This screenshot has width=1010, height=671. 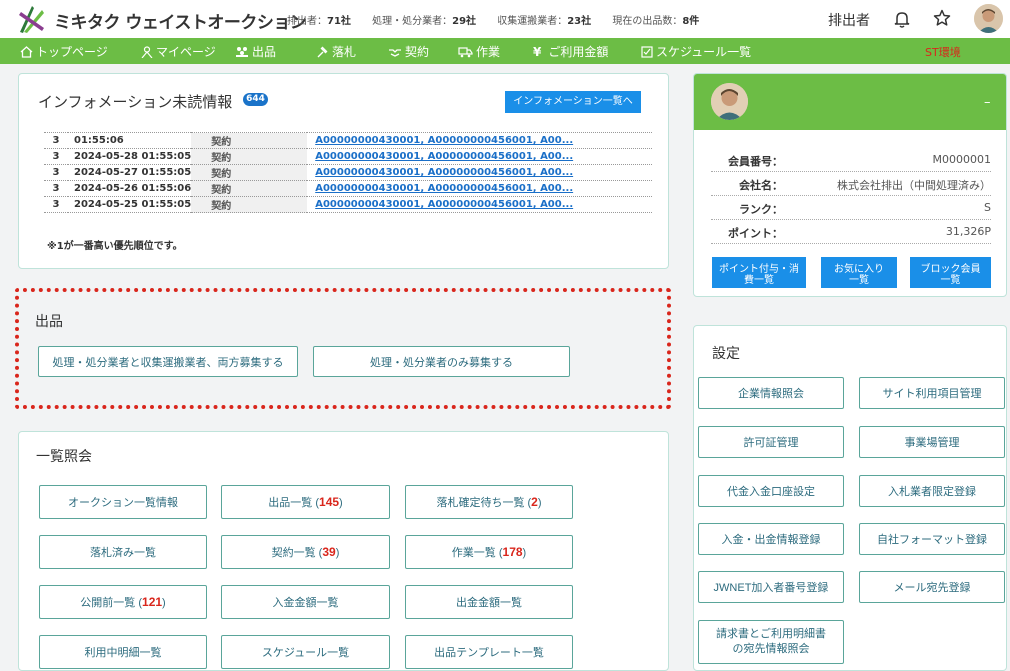 I want to click on nav-mypage: マイページ, so click(x=178, y=51).